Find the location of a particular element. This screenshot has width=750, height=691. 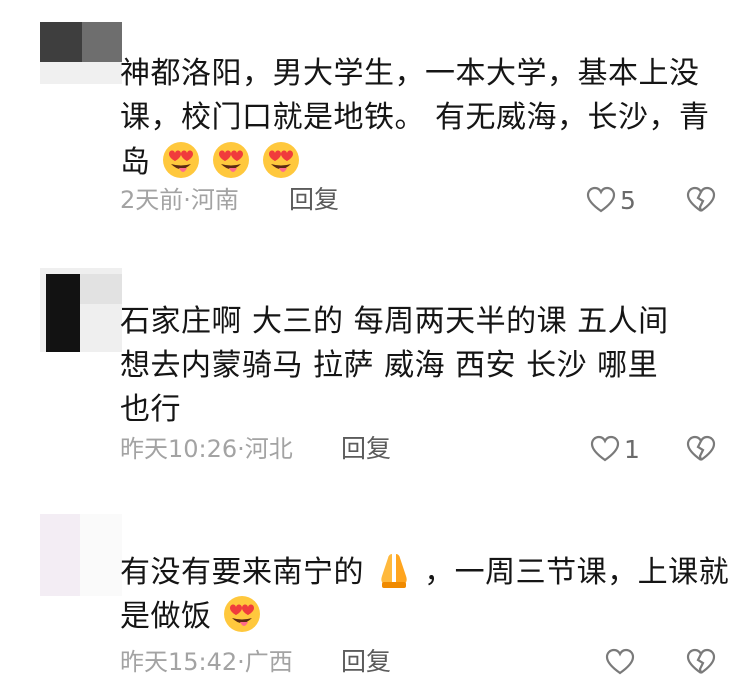

comment-line: 岛 is located at coordinates (135, 162).